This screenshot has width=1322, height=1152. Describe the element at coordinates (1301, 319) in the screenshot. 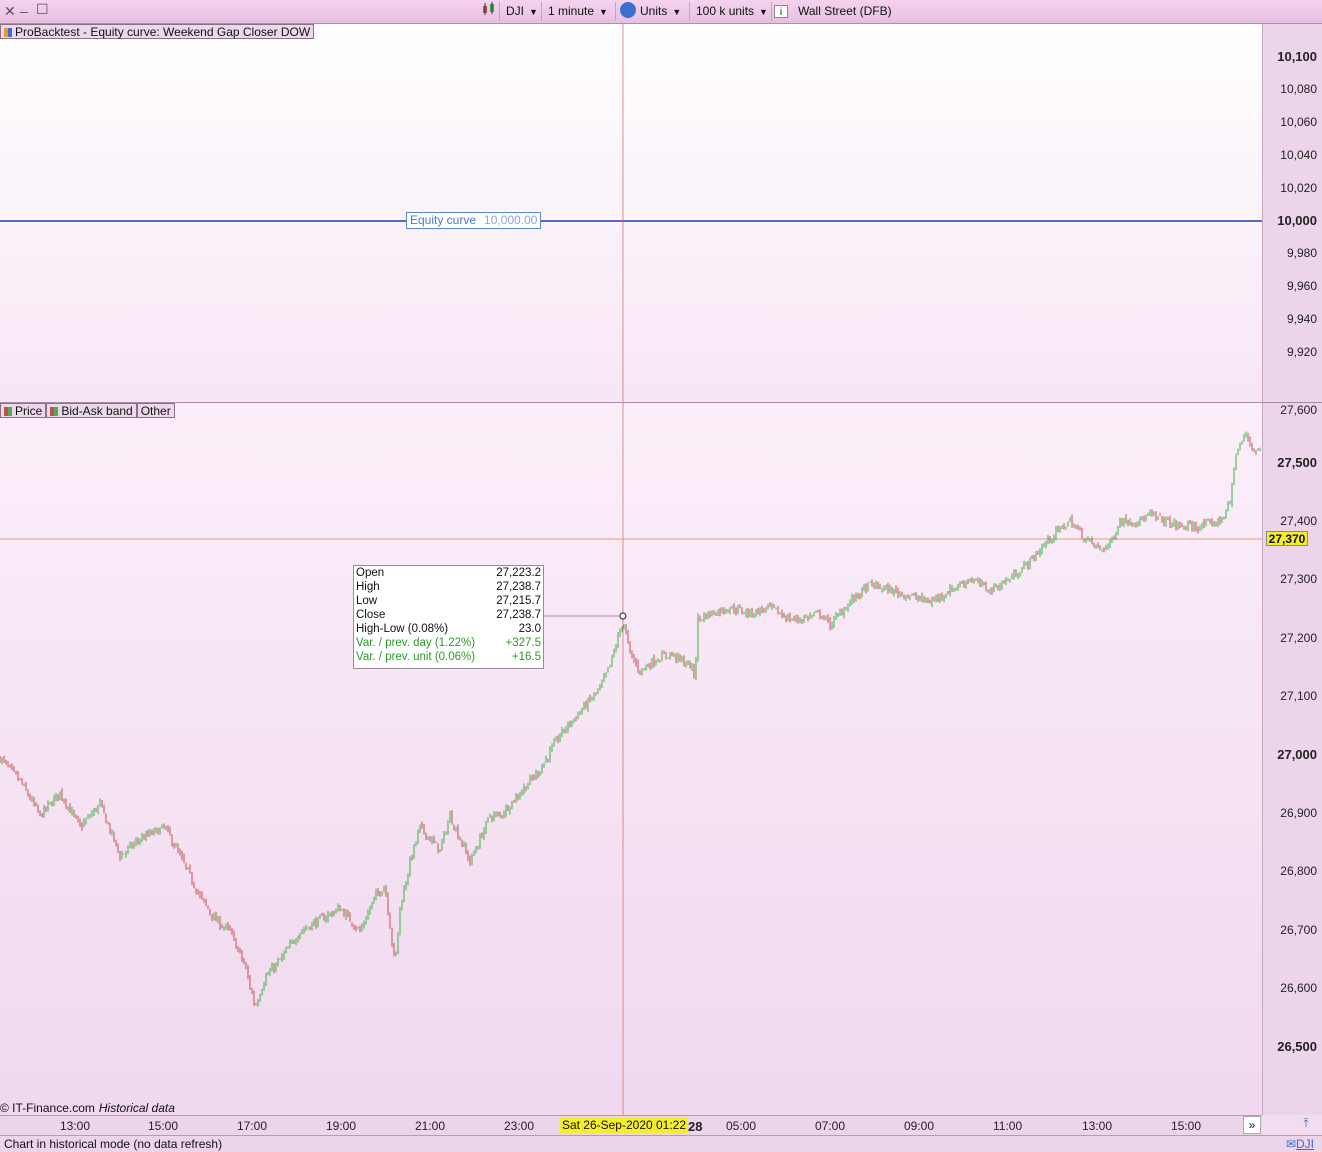

I see `equity-y-tick: 9,940` at that location.